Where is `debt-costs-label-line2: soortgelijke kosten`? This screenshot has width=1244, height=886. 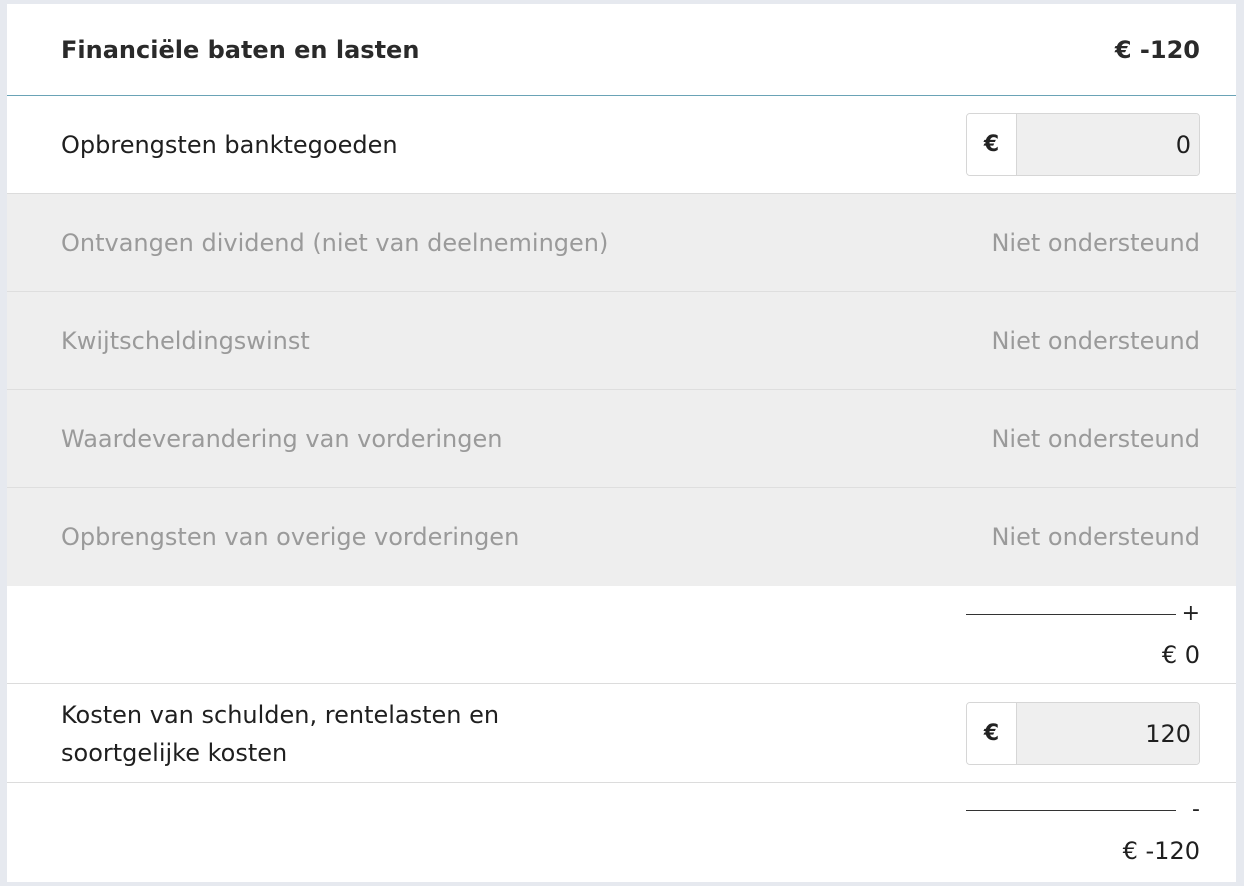
debt-costs-label-line2: soortgelijke kosten is located at coordinates (174, 753).